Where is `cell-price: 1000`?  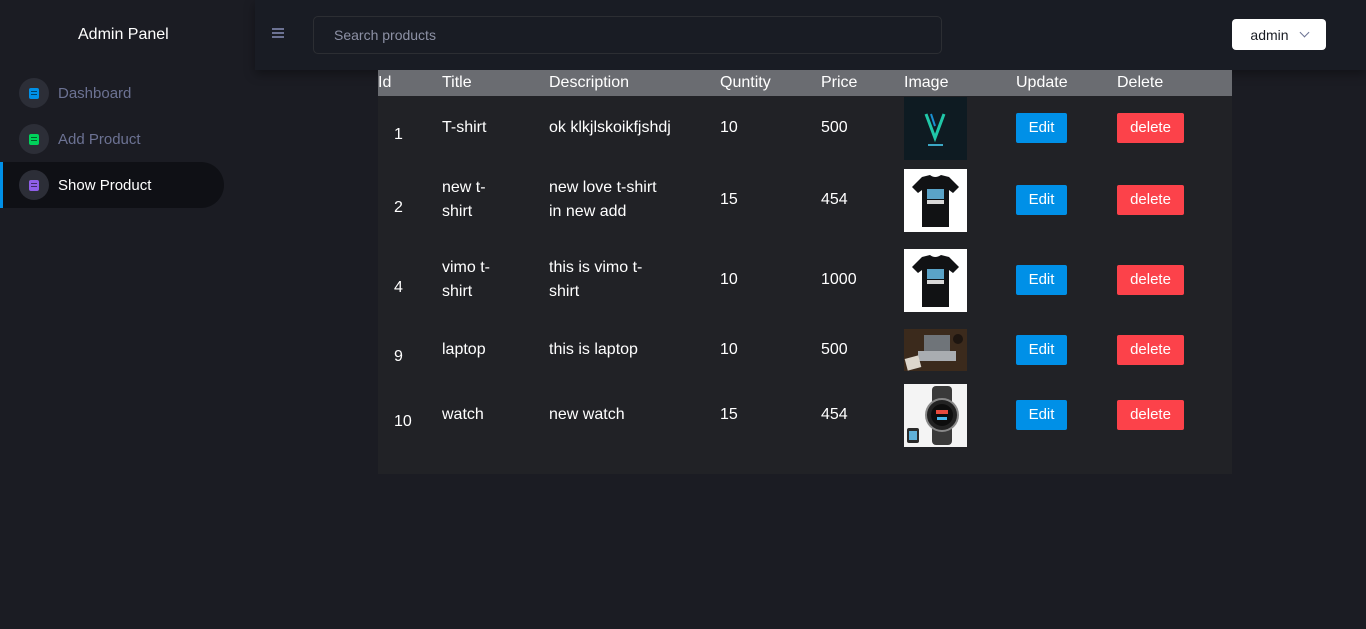 cell-price: 1000 is located at coordinates (839, 279).